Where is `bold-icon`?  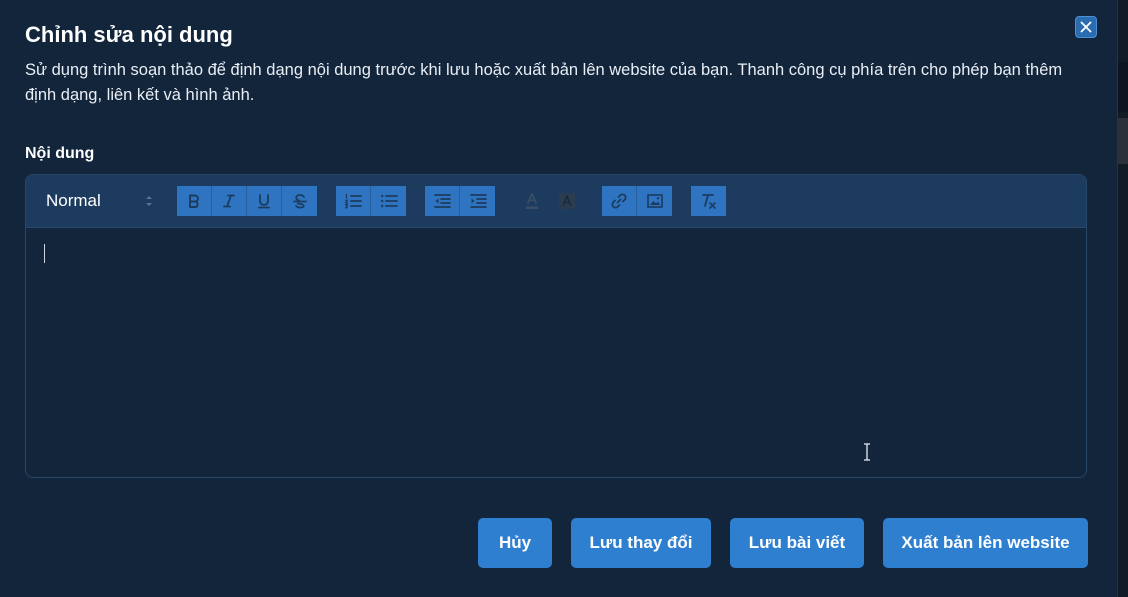
bold-icon is located at coordinates (194, 201).